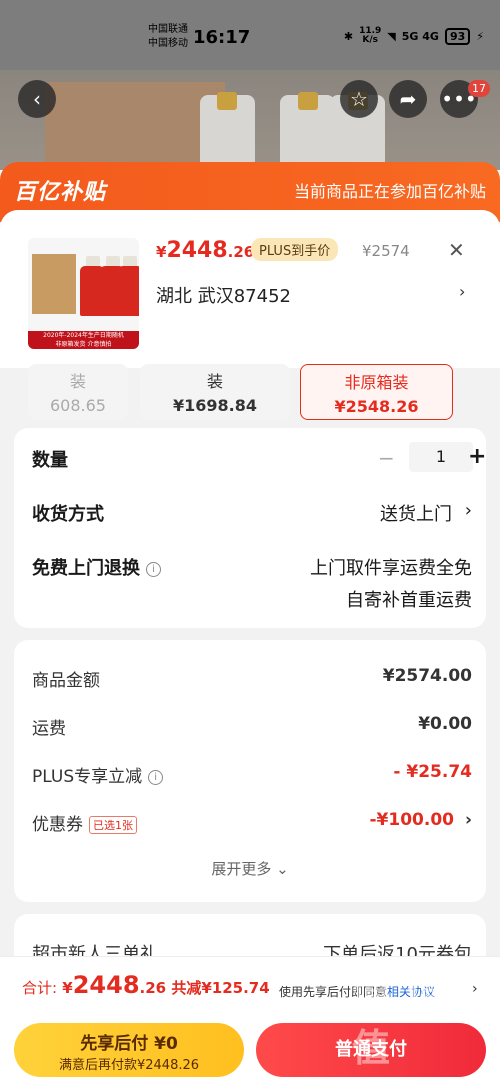 This screenshot has width=500, height=1083. Describe the element at coordinates (348, 36) in the screenshot. I see `bluetooth-icon: ✱` at that location.